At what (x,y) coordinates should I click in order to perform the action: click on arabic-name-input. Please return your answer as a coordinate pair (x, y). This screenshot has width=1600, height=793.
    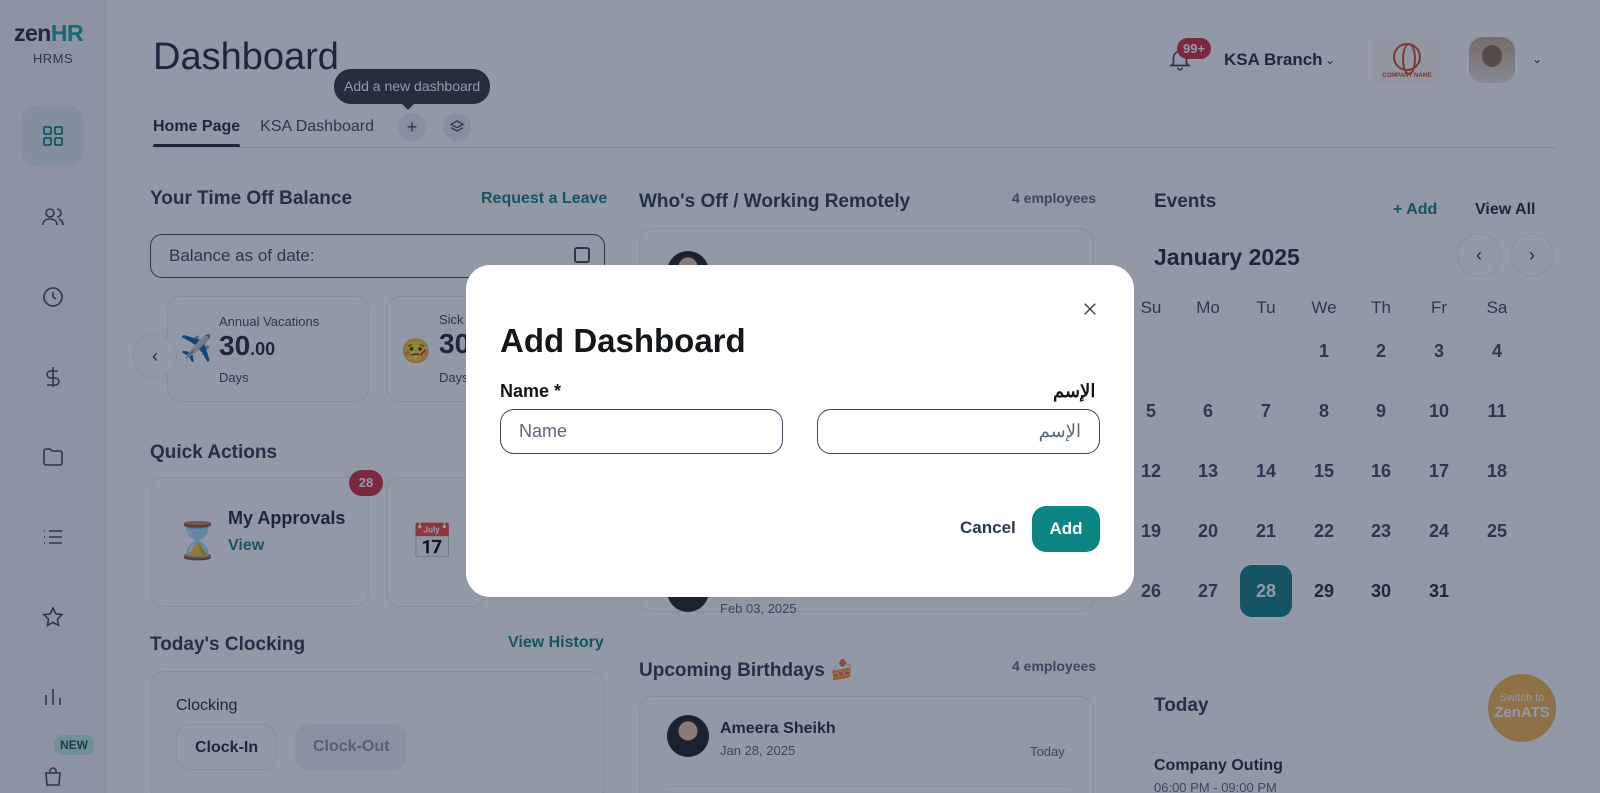
    Looking at the image, I should click on (958, 431).